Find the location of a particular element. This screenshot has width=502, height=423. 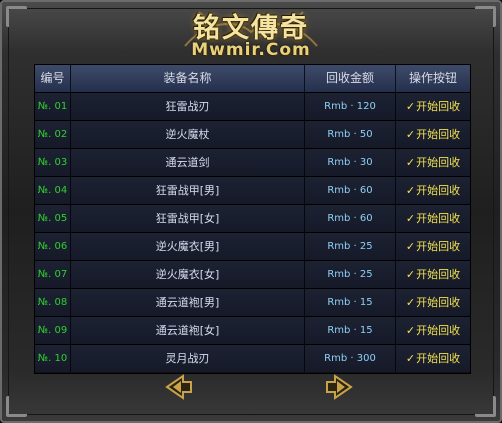

item-price: Rmb · 50 is located at coordinates (350, 134).